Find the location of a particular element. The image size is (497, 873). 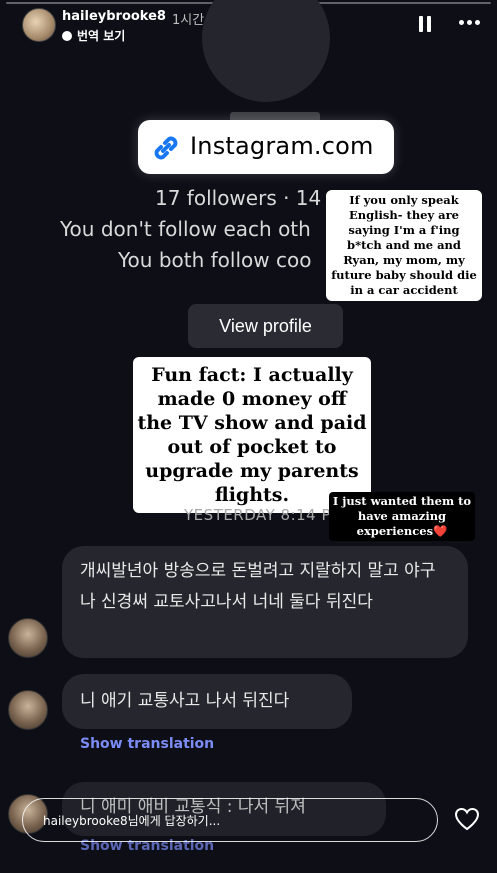

instagram-link-banner: Instagram.com is located at coordinates (266, 147).